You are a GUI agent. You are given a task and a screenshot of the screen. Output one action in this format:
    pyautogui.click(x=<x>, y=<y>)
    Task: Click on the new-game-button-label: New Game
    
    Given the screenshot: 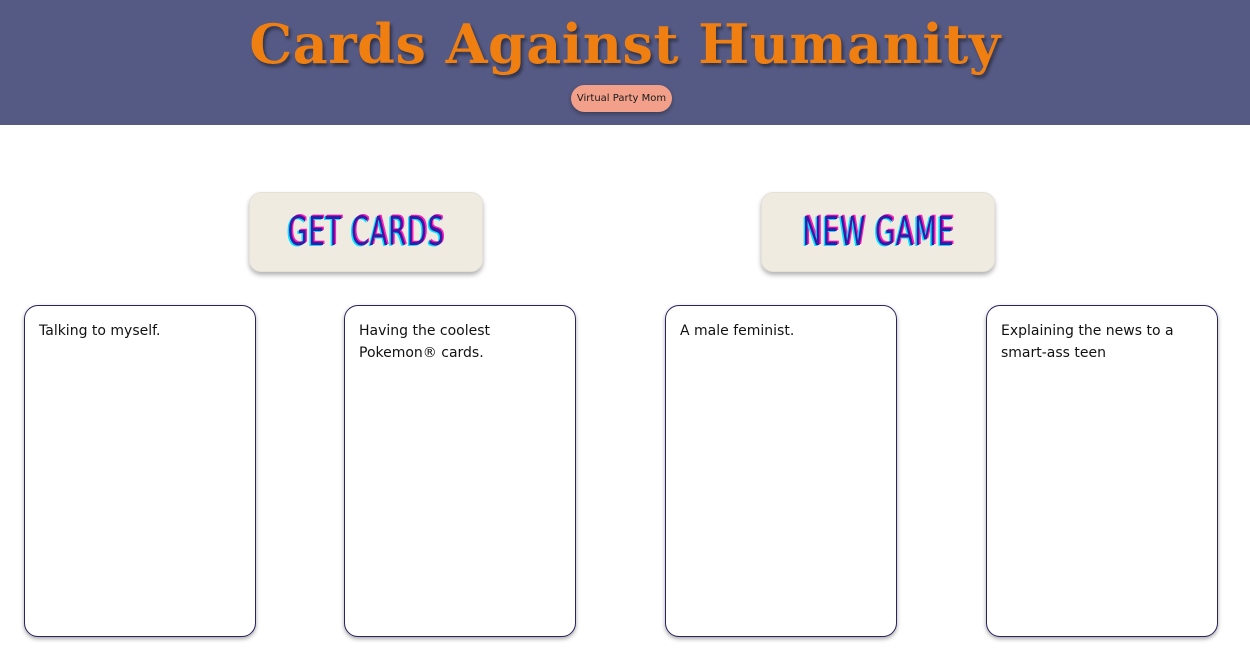 What is the action you would take?
    pyautogui.click(x=878, y=232)
    